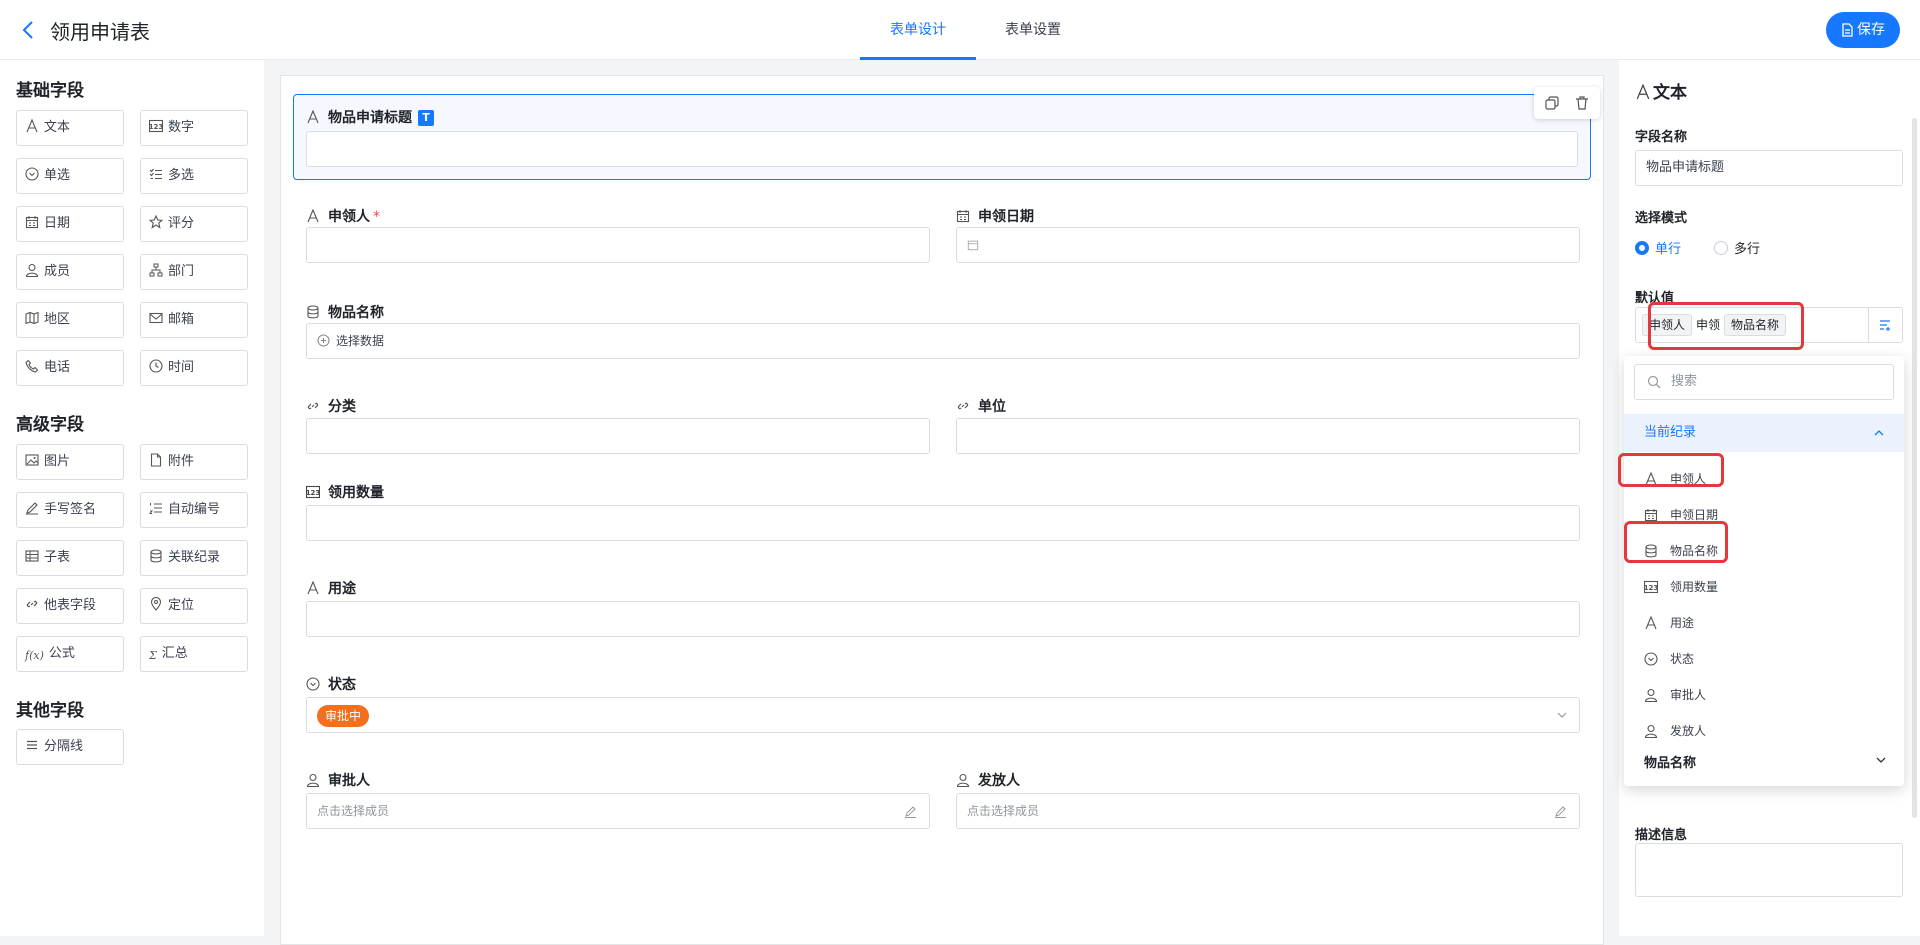 Image resolution: width=1920 pixels, height=945 pixels. Describe the element at coordinates (1669, 658) in the screenshot. I see `dropdown-item: 状态` at that location.